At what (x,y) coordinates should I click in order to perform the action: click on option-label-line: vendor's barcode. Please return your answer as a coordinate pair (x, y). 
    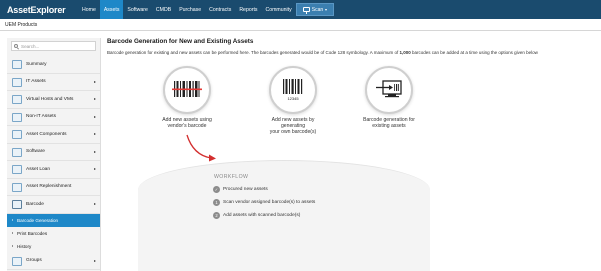
    Looking at the image, I should click on (187, 126).